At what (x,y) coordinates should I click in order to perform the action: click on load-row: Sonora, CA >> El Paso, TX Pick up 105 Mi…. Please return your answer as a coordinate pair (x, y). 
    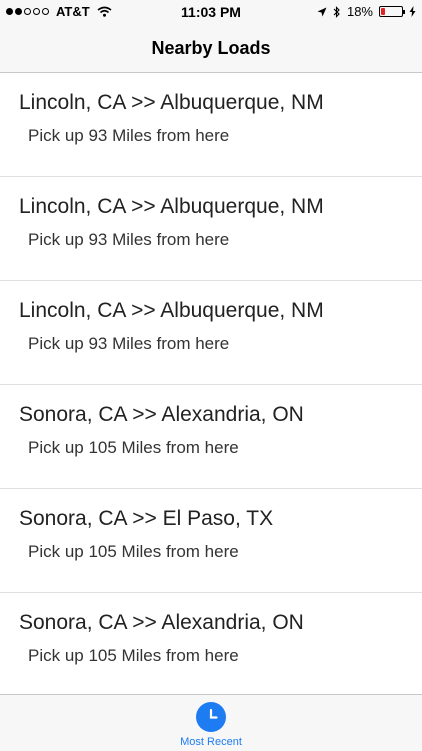
    Looking at the image, I should click on (211, 541).